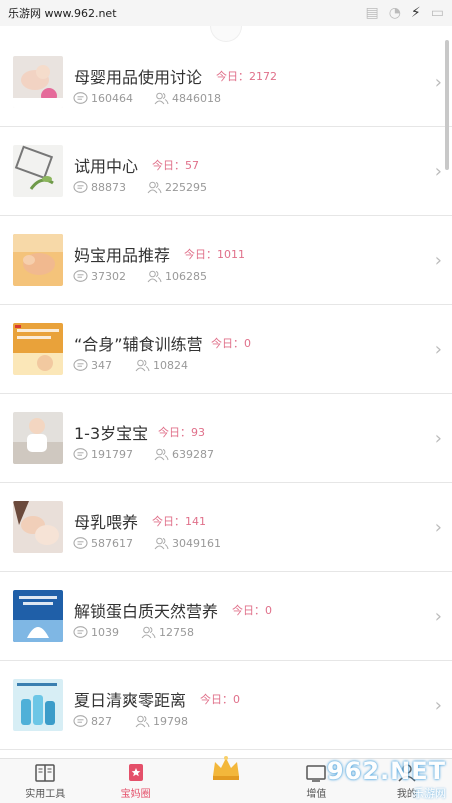 The image size is (452, 803). I want to click on forum-title: 母婴用品使用讨论, so click(138, 77).